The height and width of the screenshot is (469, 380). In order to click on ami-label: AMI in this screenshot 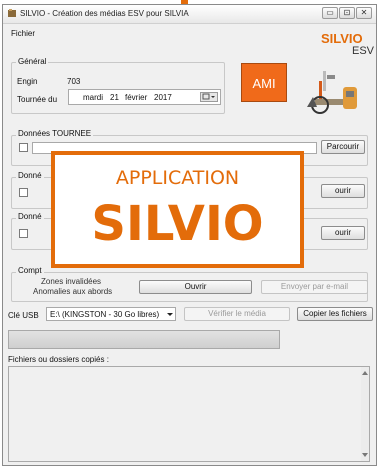, I will do `click(264, 83)`.